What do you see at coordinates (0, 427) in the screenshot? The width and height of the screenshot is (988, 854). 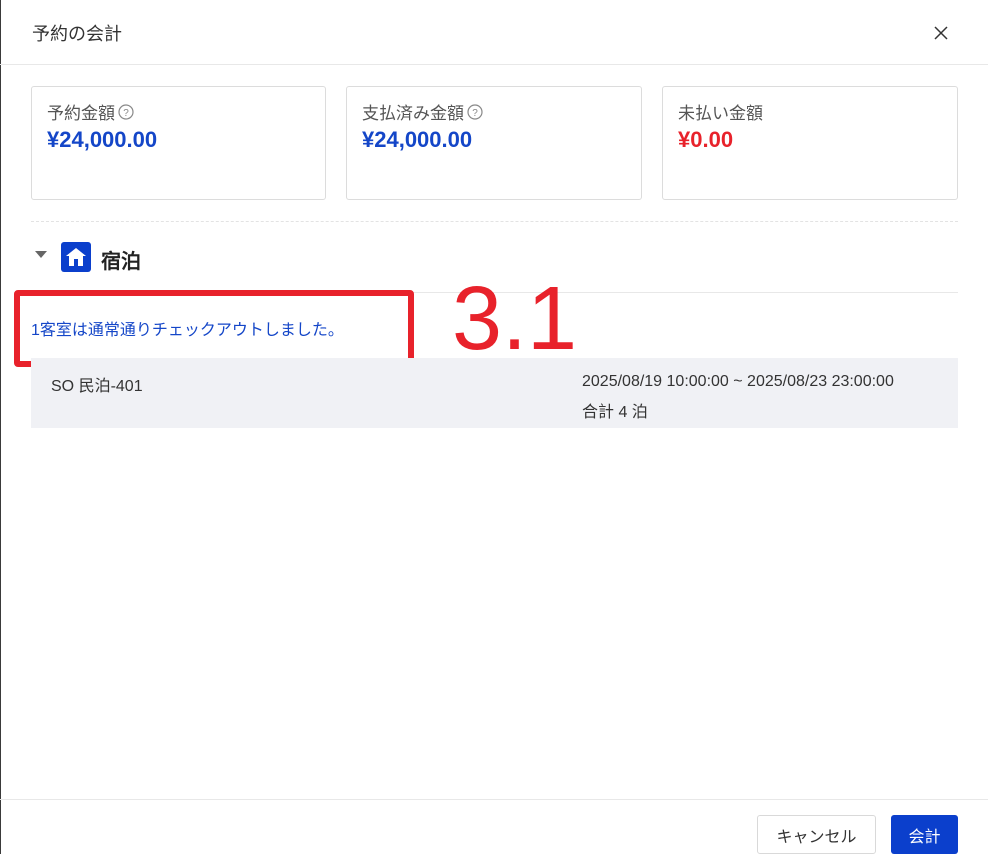 I see `window-edge` at bounding box center [0, 427].